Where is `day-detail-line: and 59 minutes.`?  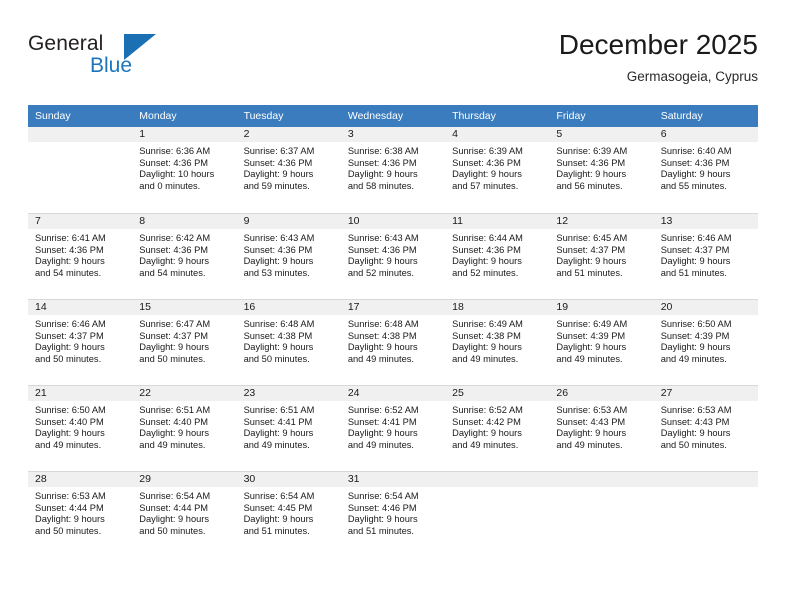
day-detail-line: and 59 minutes. is located at coordinates (276, 185).